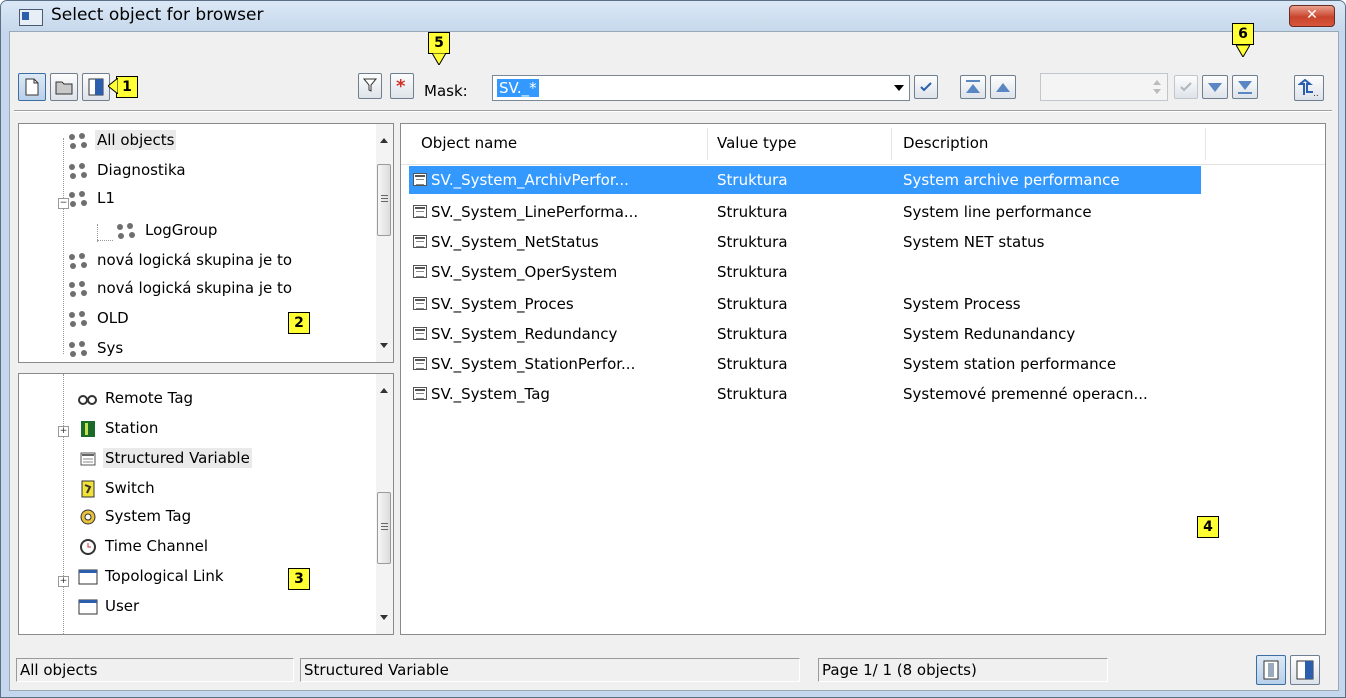  Describe the element at coordinates (63, 581) in the screenshot. I see `expand-topological-link-icon: +` at that location.